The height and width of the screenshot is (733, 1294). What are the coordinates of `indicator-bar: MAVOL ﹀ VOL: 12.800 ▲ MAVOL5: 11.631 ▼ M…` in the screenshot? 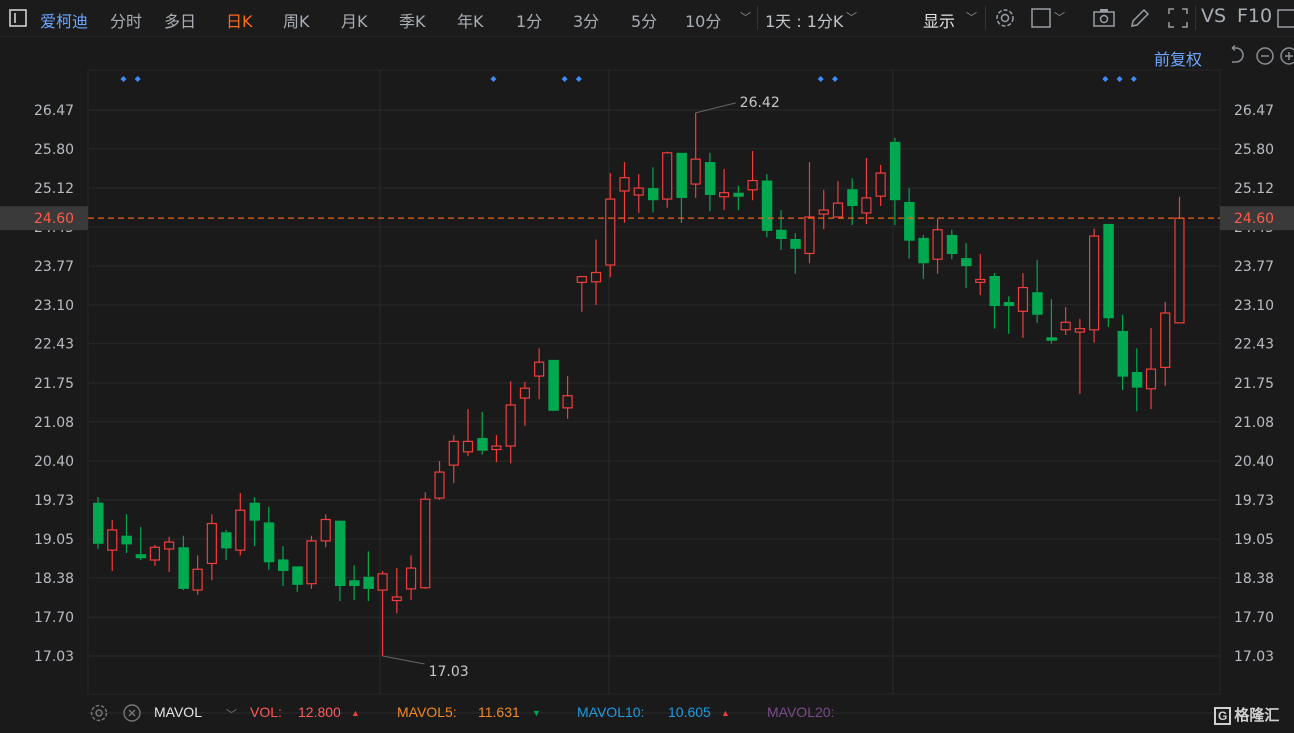 It's located at (647, 715).